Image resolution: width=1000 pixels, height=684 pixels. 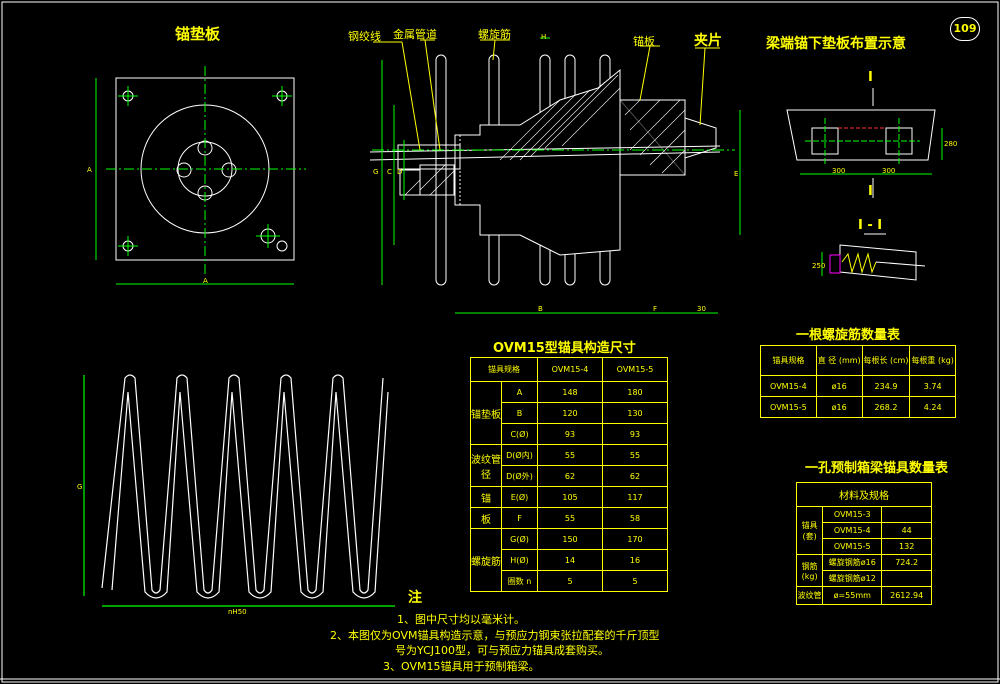 What do you see at coordinates (836, 44) in the screenshot?
I see `beam-end-layout-title: 梁端锚下垫板布置示意` at bounding box center [836, 44].